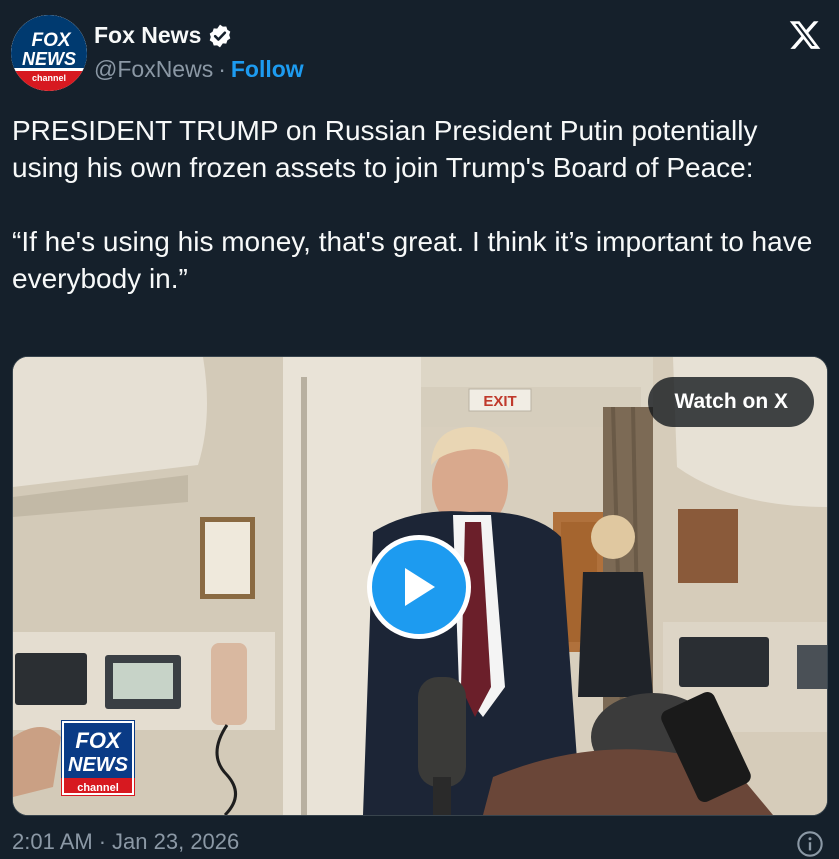  Describe the element at coordinates (98, 740) in the screenshot. I see `watermark-fox: FOX` at that location.